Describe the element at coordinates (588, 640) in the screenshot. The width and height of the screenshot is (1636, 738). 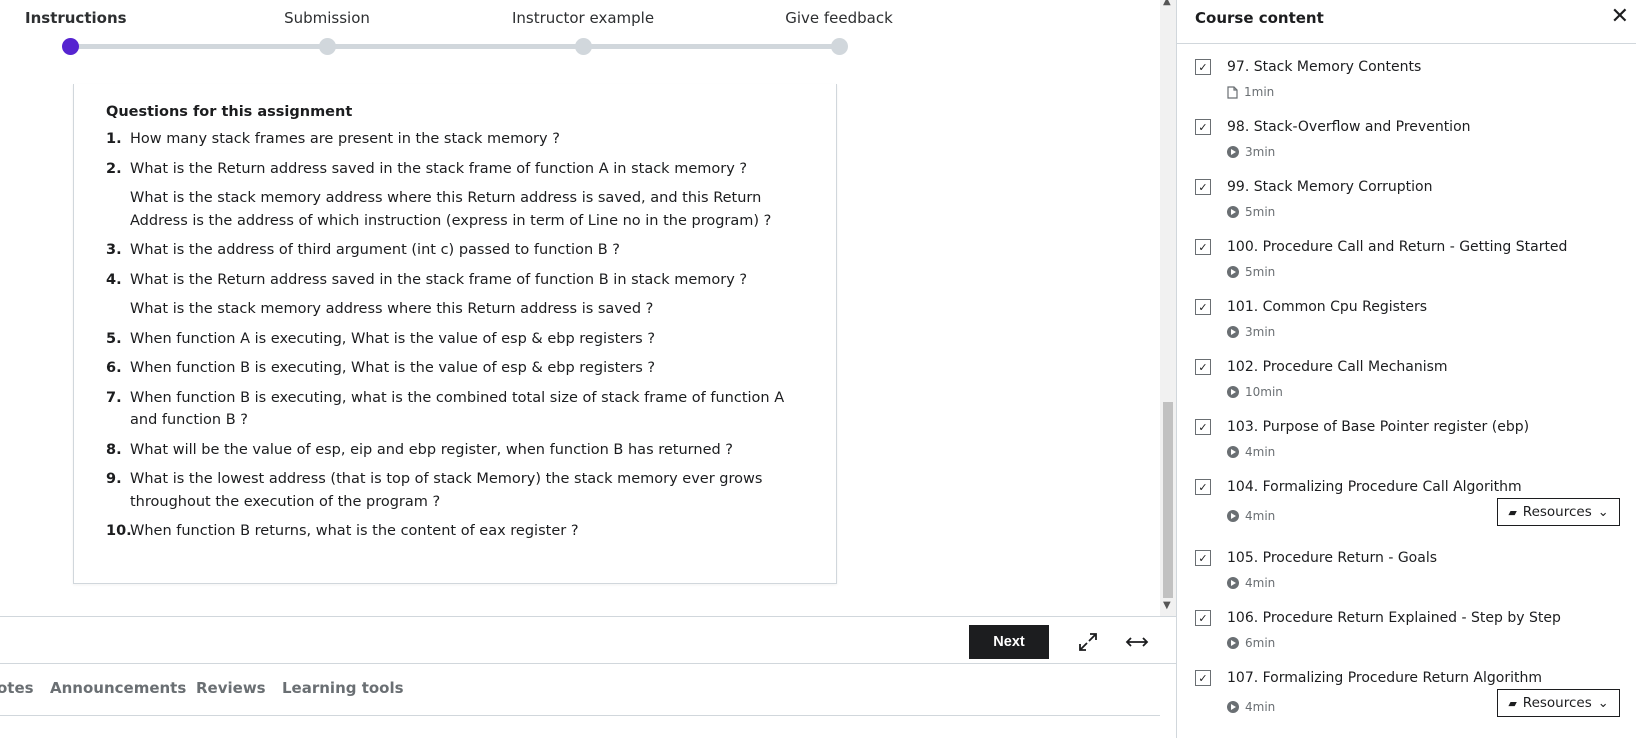
I see `assignment-controls-bar: Next` at that location.